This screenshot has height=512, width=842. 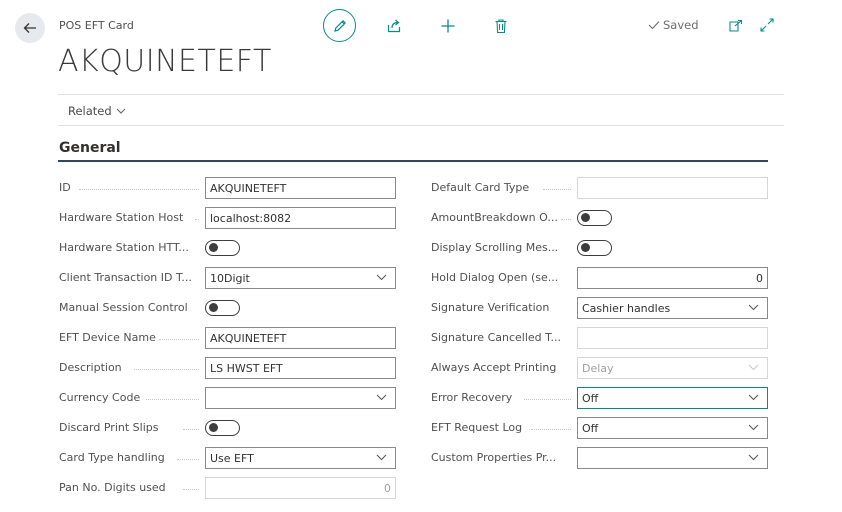 I want to click on select-always-accept-printing: Delay, so click(x=672, y=368).